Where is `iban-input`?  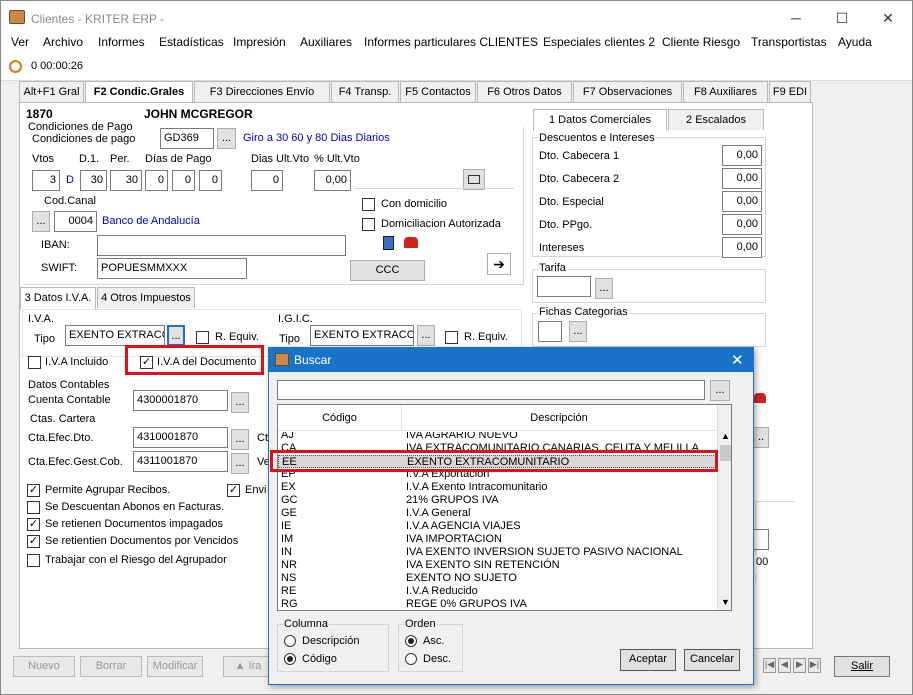
iban-input is located at coordinates (221, 245).